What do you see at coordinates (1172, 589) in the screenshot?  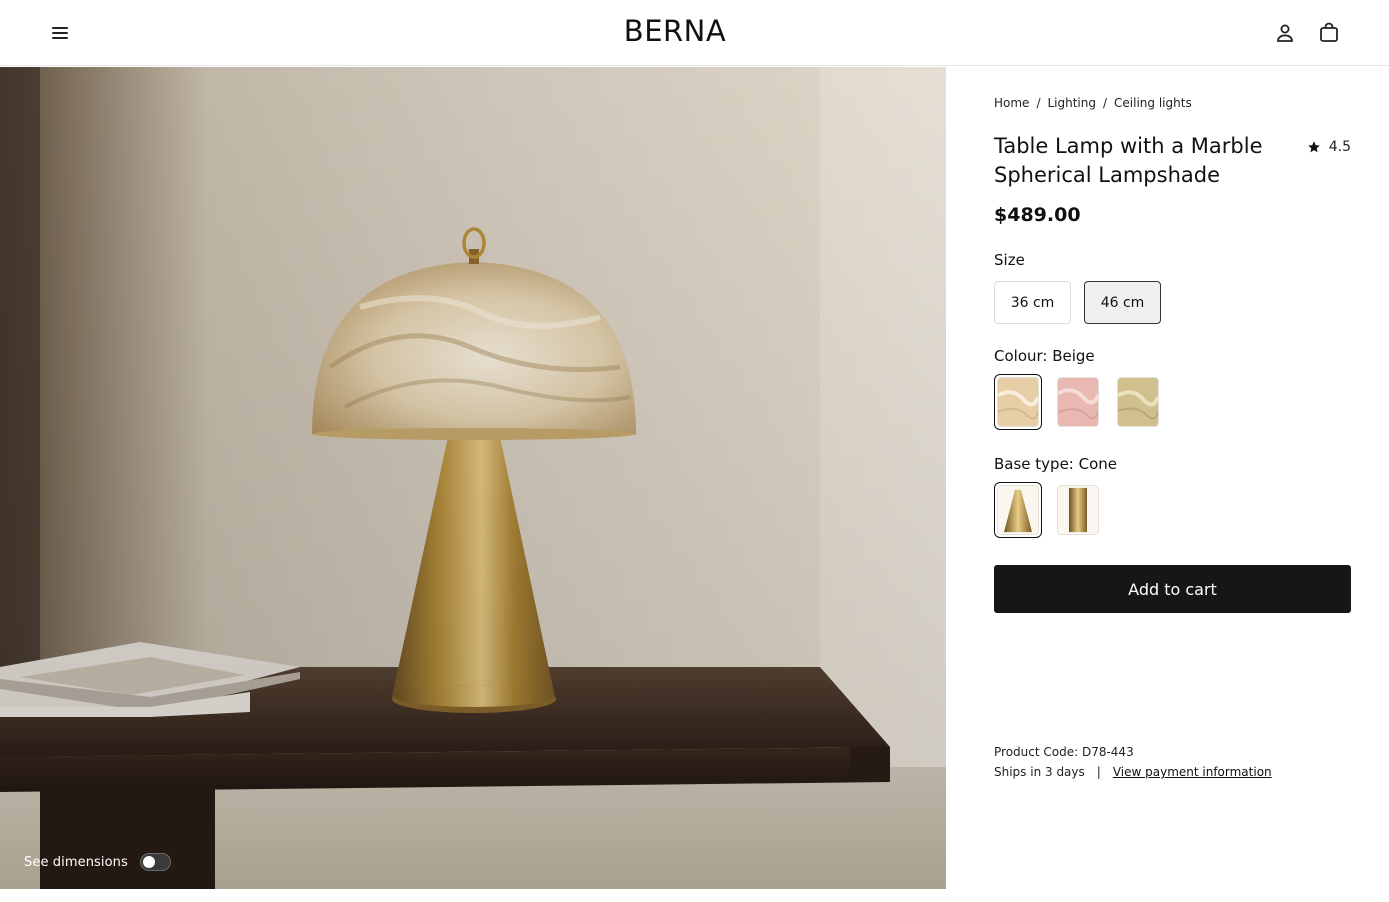 I see `add-to-cart-button: Add to cart` at bounding box center [1172, 589].